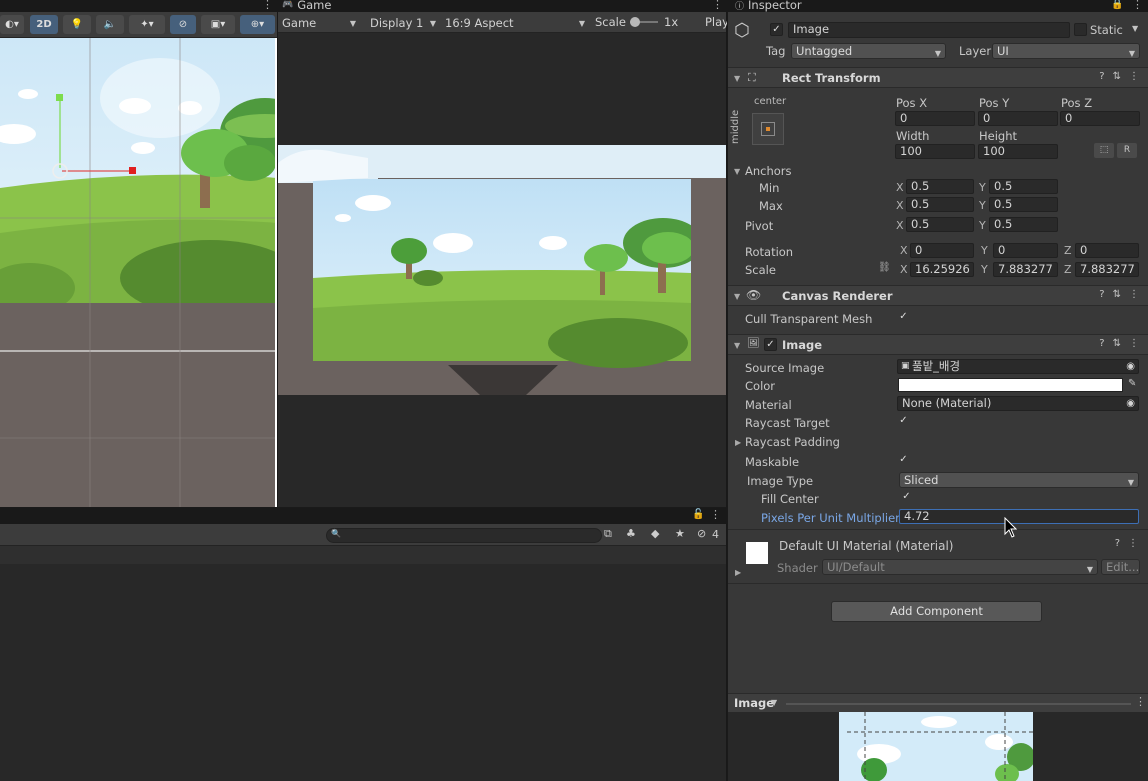  I want to click on pivot-y-field: 0.5, so click(1023, 224).